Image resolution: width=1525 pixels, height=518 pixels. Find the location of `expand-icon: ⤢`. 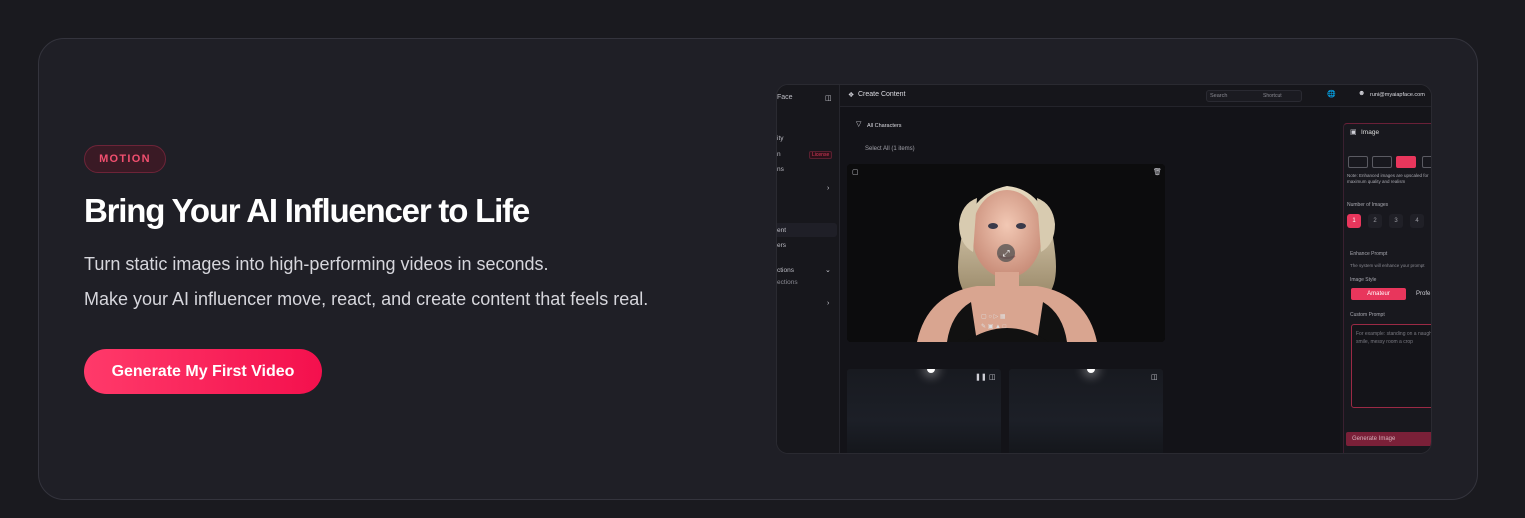

expand-icon: ⤢ is located at coordinates (1006, 253).